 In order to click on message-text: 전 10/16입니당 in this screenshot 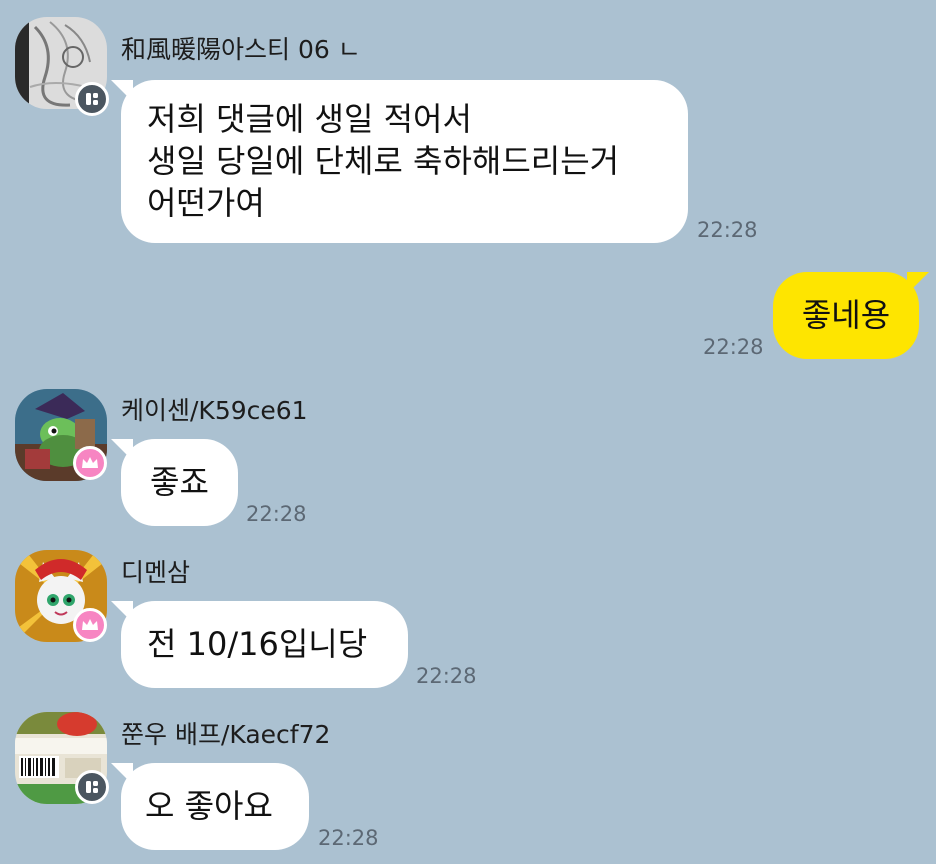, I will do `click(257, 644)`.